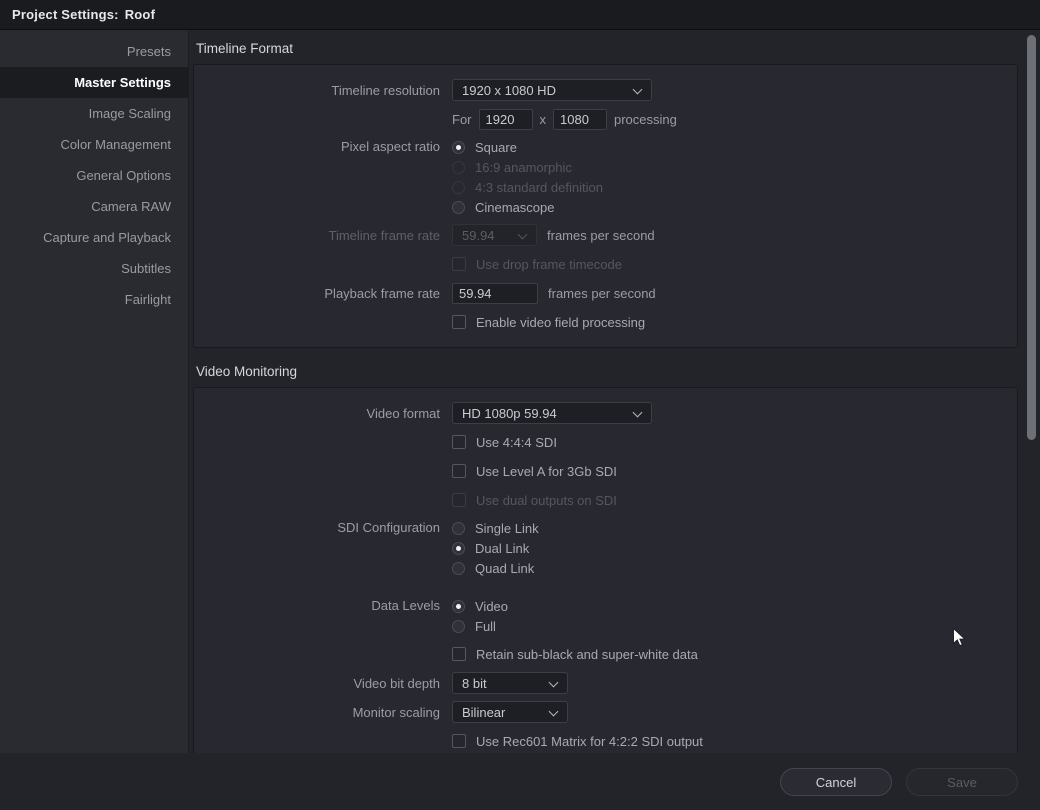 The width and height of the screenshot is (1040, 810). I want to click on checkbox-enable-video-field-processing: Enable video field processing, so click(548, 322).